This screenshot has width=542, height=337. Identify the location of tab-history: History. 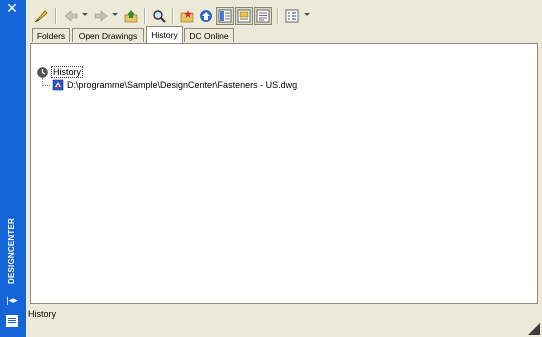
(164, 34).